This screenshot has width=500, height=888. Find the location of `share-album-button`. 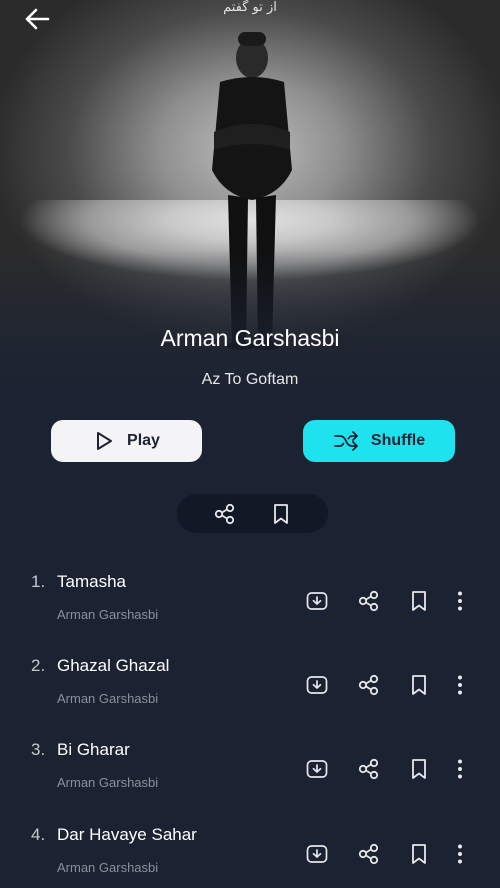

share-album-button is located at coordinates (225, 514).